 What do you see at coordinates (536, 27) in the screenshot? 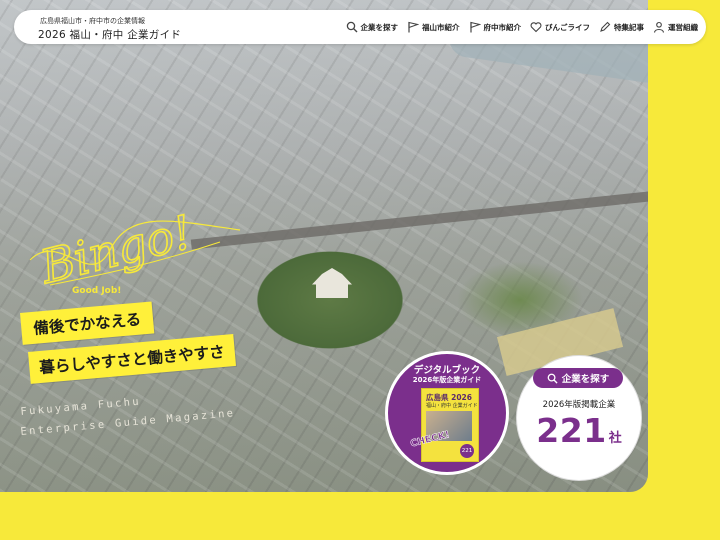
I see `heart-icon` at bounding box center [536, 27].